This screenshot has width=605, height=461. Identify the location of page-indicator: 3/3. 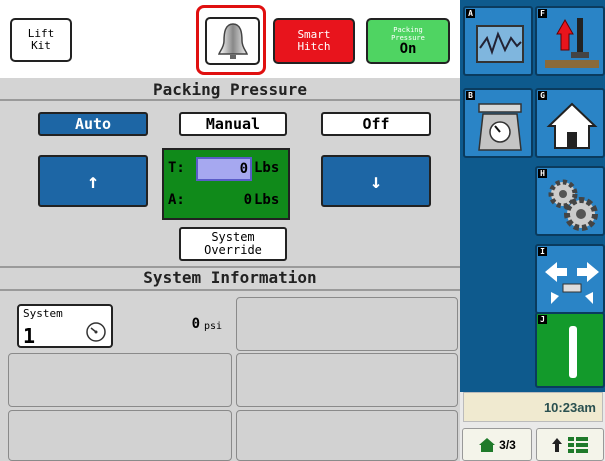
(507, 444).